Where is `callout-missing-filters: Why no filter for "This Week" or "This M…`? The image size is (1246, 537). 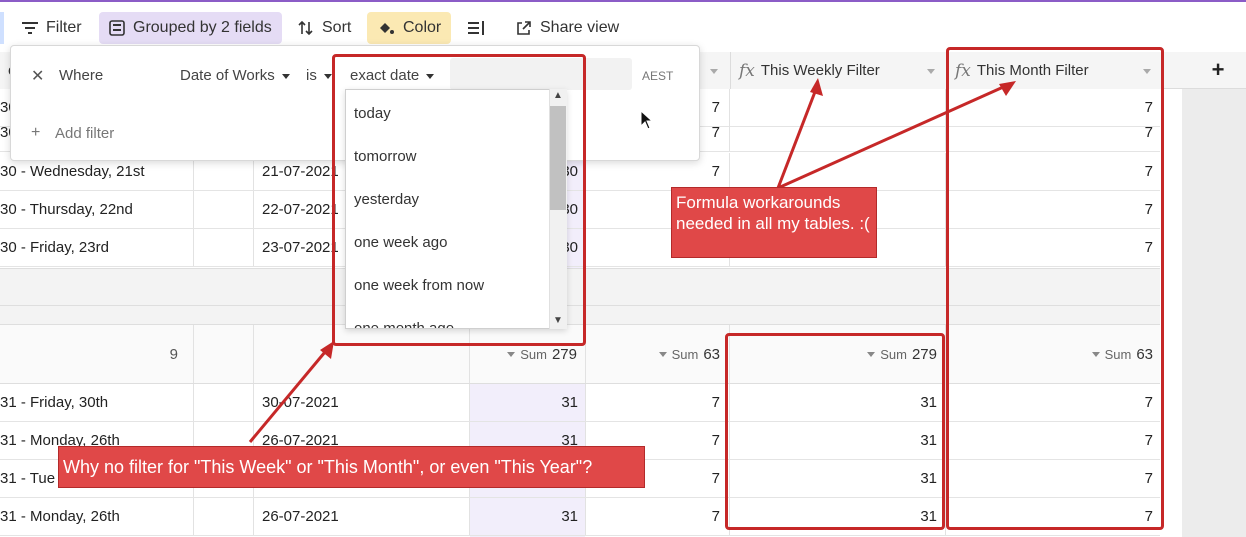 callout-missing-filters: Why no filter for "This Week" or "This M… is located at coordinates (351, 467).